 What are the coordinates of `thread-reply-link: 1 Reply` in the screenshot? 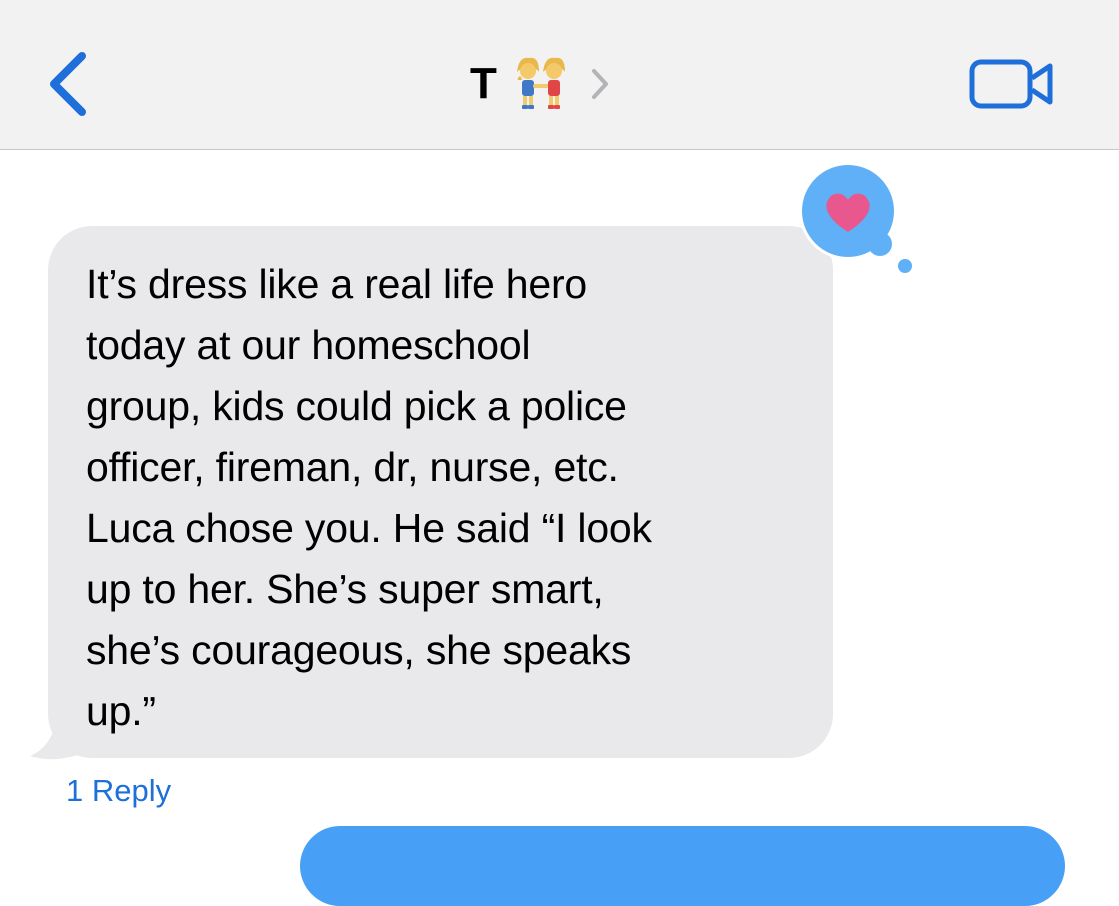 It's located at (118, 791).